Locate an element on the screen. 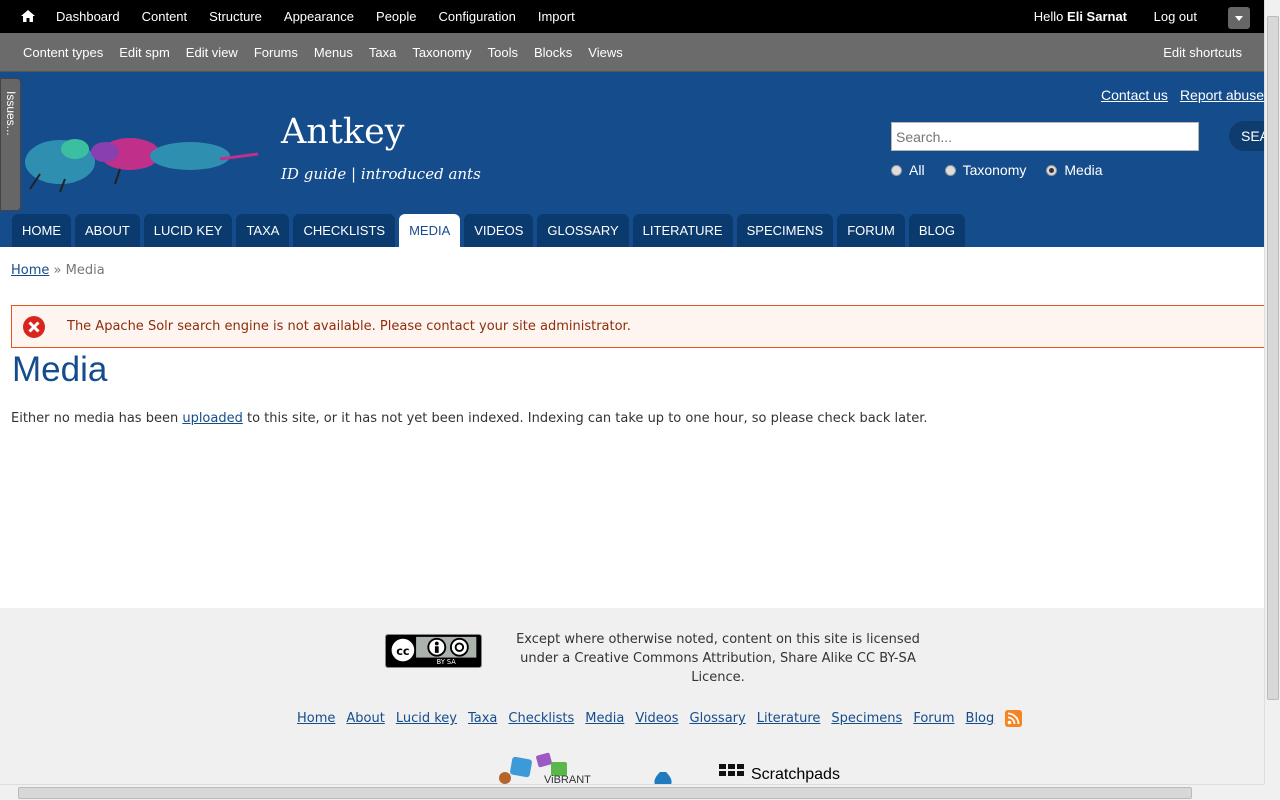  search-option-all: All is located at coordinates (908, 170).